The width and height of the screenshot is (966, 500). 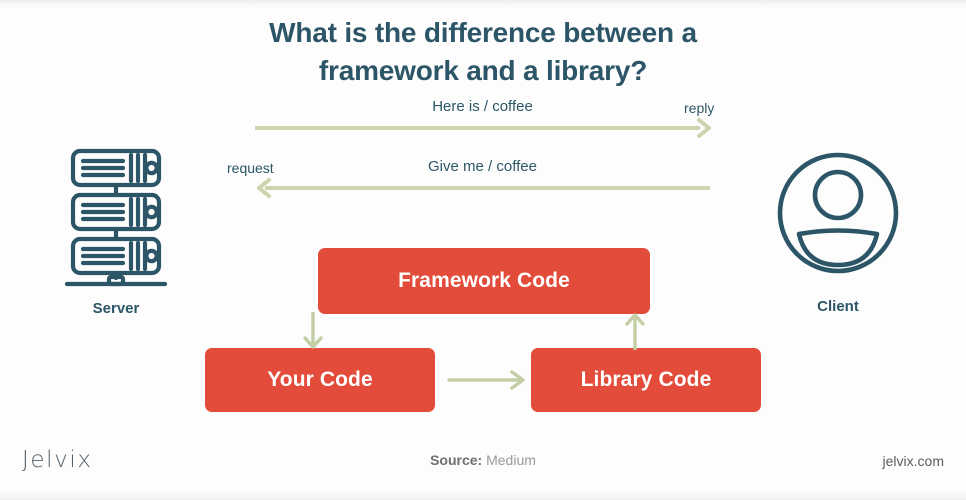 I want to click on page-title-line-1: What is the difference between a, so click(x=483, y=32).